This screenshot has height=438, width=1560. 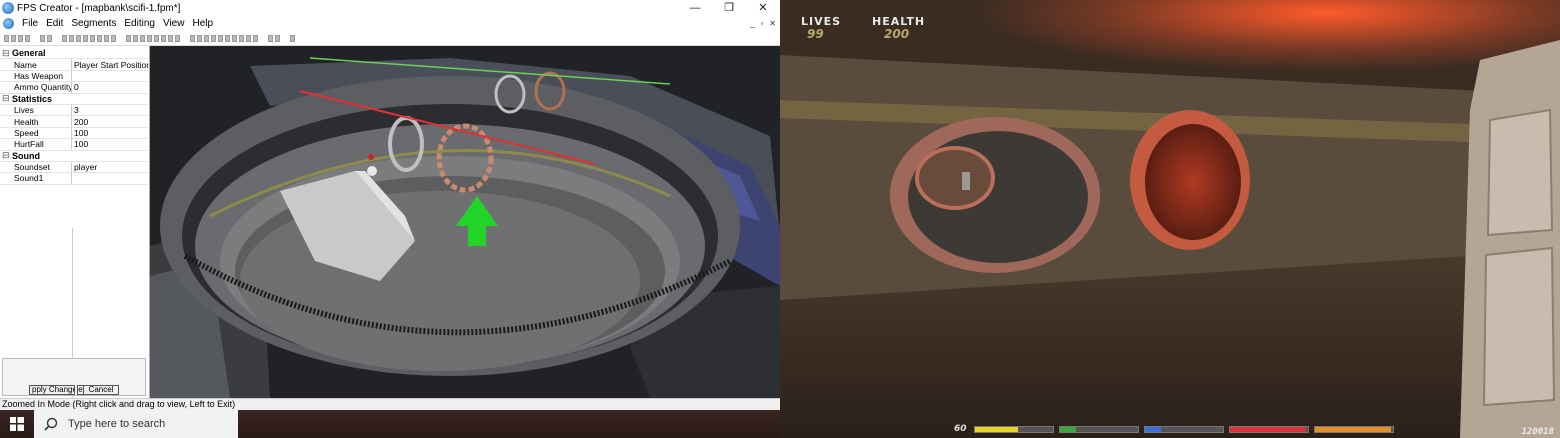 I want to click on property-key: Has Weapon, so click(x=36, y=76).